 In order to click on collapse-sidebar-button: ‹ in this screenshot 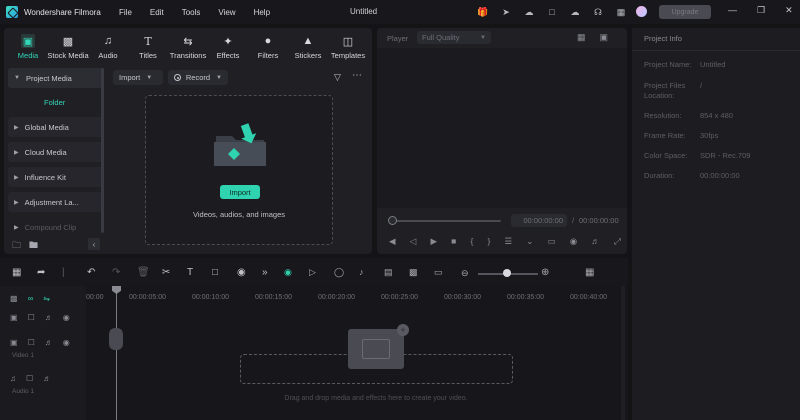, I will do `click(94, 244)`.